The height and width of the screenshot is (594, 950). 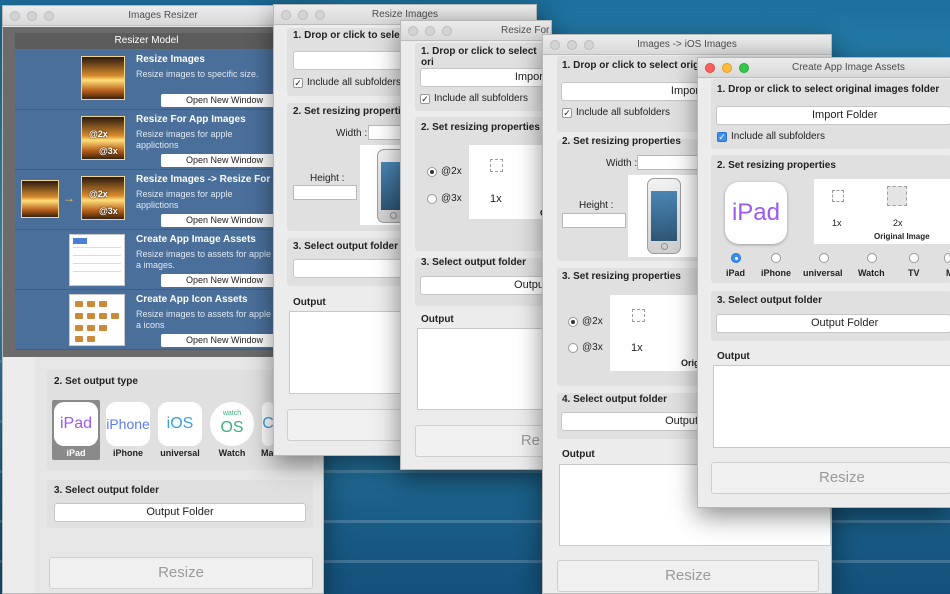 What do you see at coordinates (485, 77) in the screenshot?
I see `import-folder-button: Import` at bounding box center [485, 77].